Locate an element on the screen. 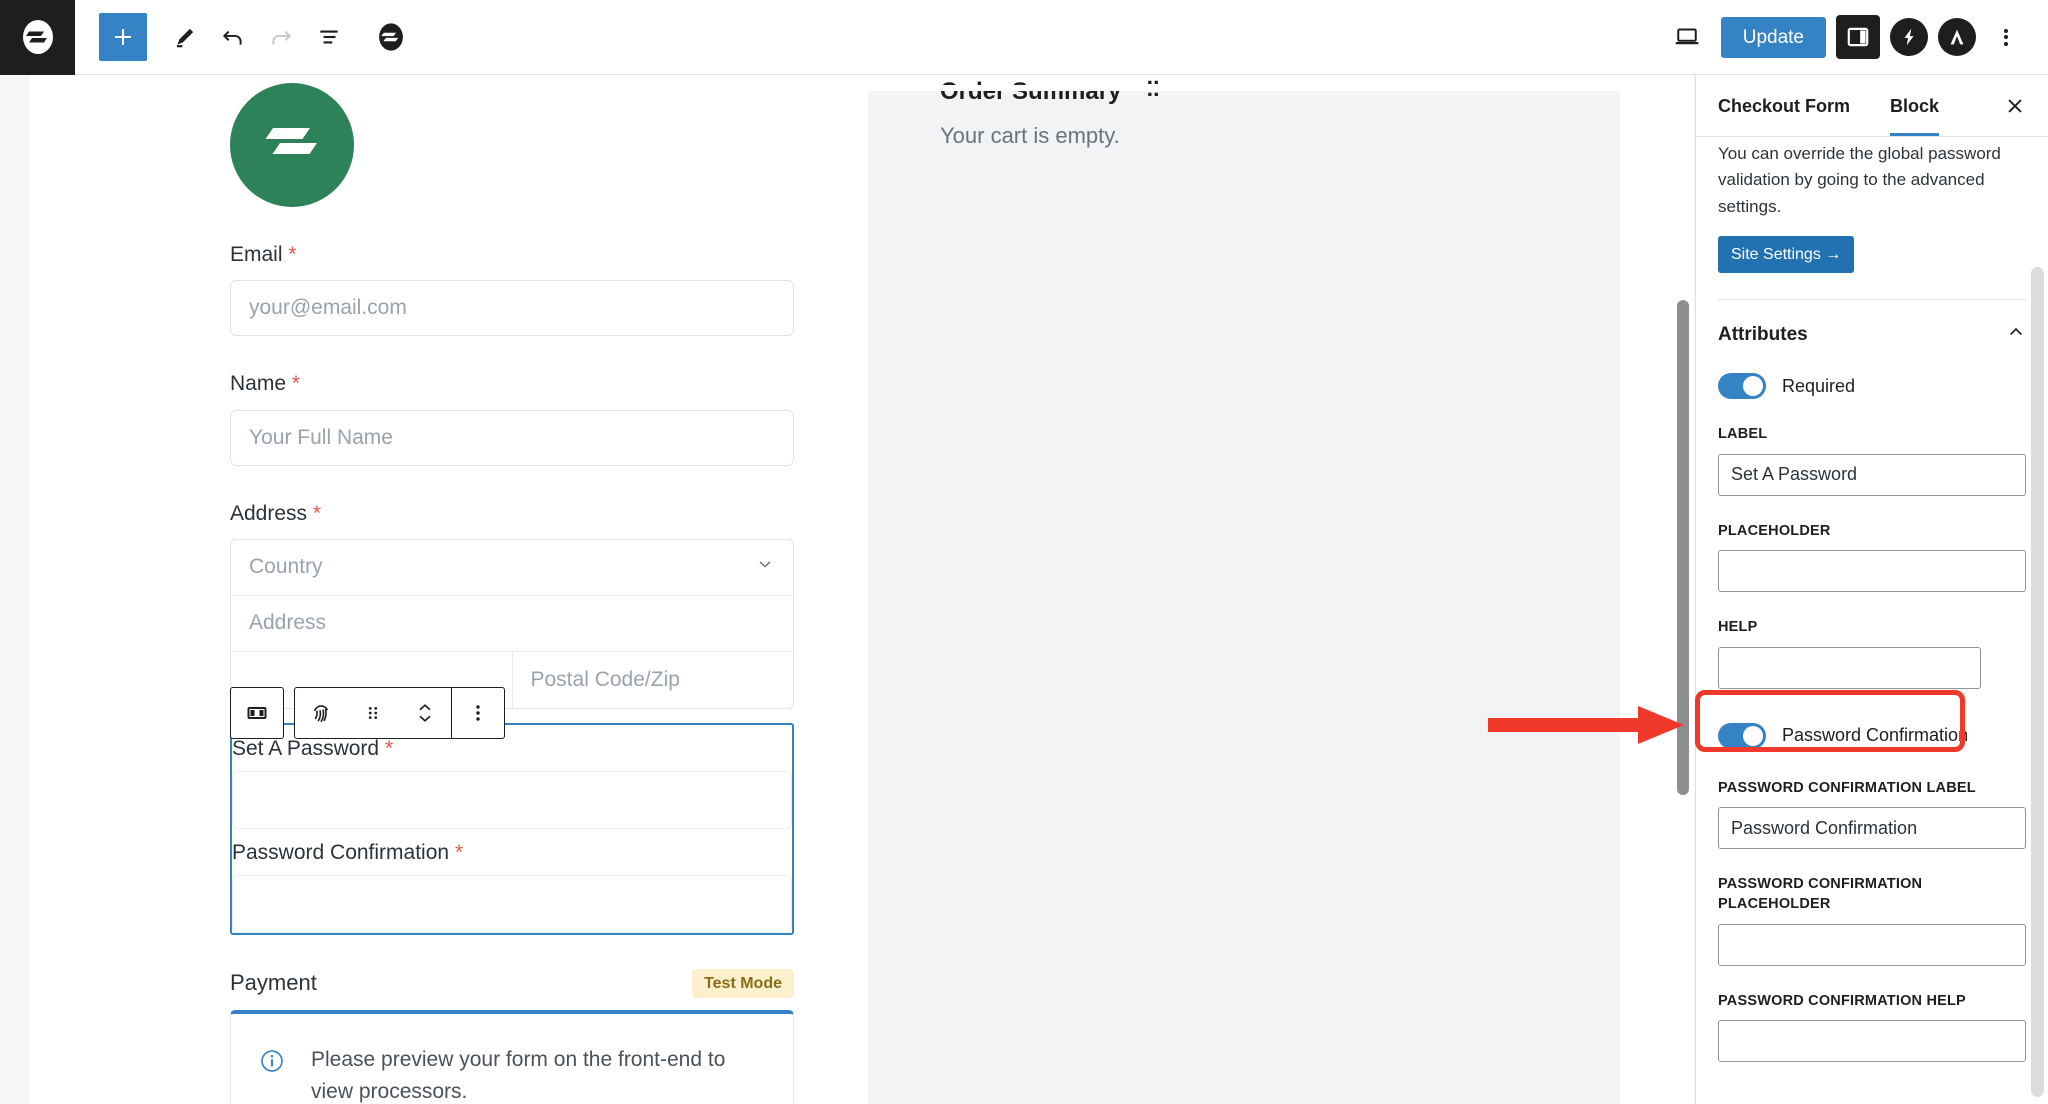  surecart-logo-icon is located at coordinates (37, 37).